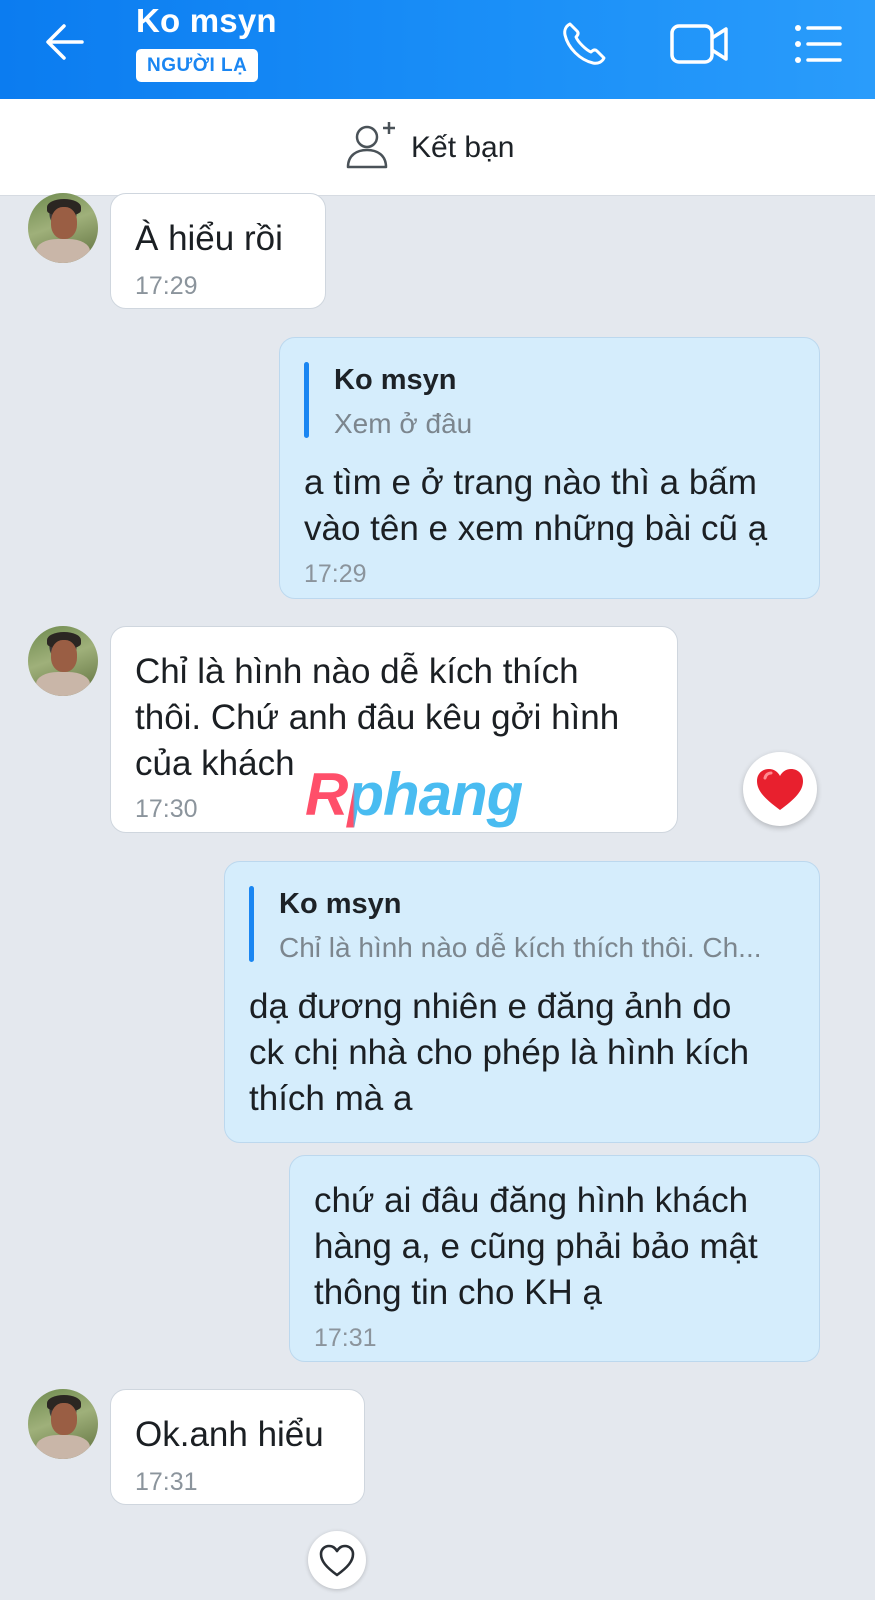 The image size is (875, 1600). What do you see at coordinates (403, 423) in the screenshot?
I see `quote-text: Xem ở đâu` at bounding box center [403, 423].